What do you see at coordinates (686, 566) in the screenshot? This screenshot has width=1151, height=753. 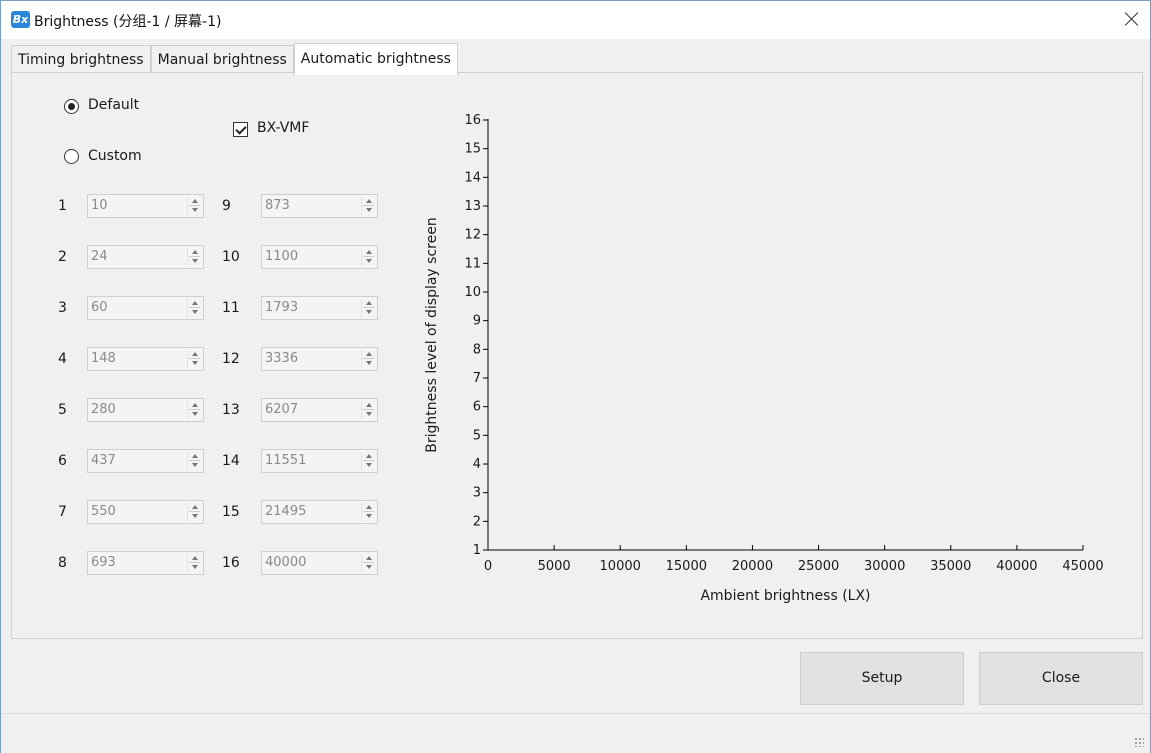 I see `x-tick-label: 15000` at bounding box center [686, 566].